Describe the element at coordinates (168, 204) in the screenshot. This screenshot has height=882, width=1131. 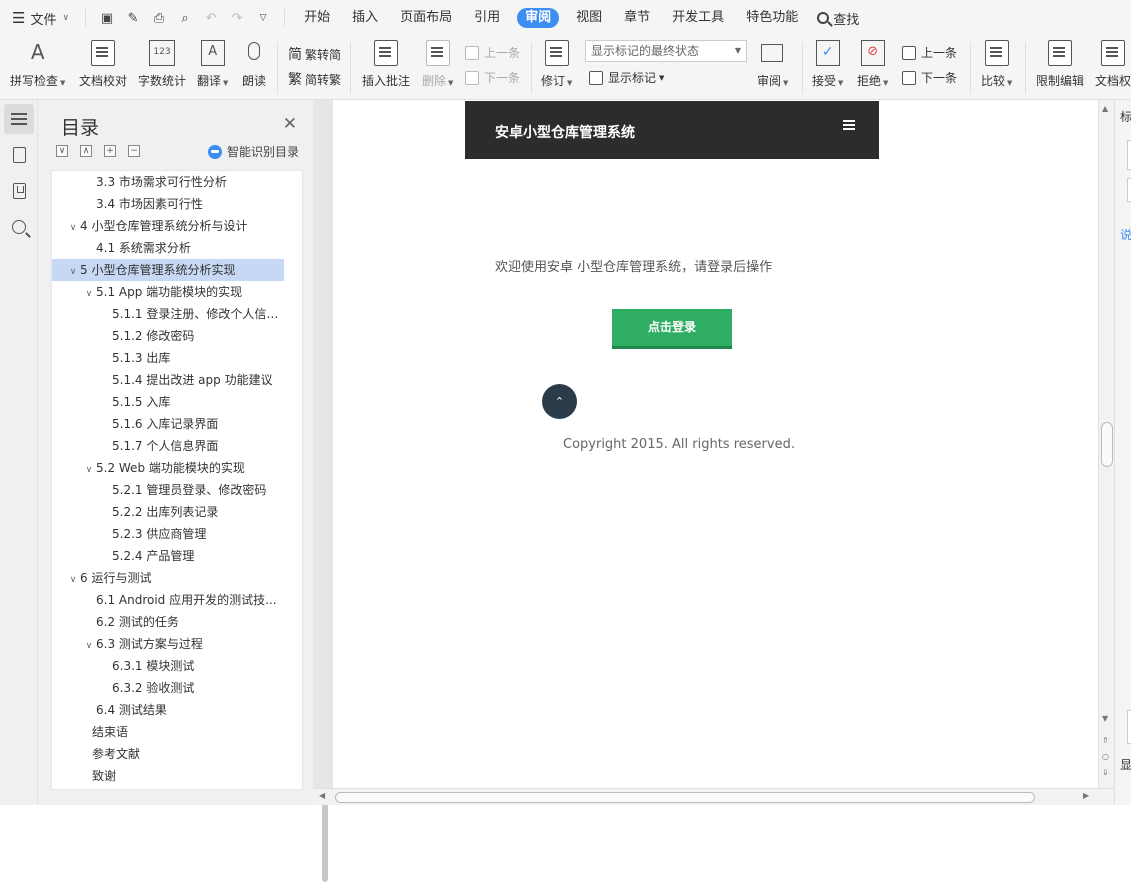
I see `toc-item: 3.4 市场因素可行性` at that location.